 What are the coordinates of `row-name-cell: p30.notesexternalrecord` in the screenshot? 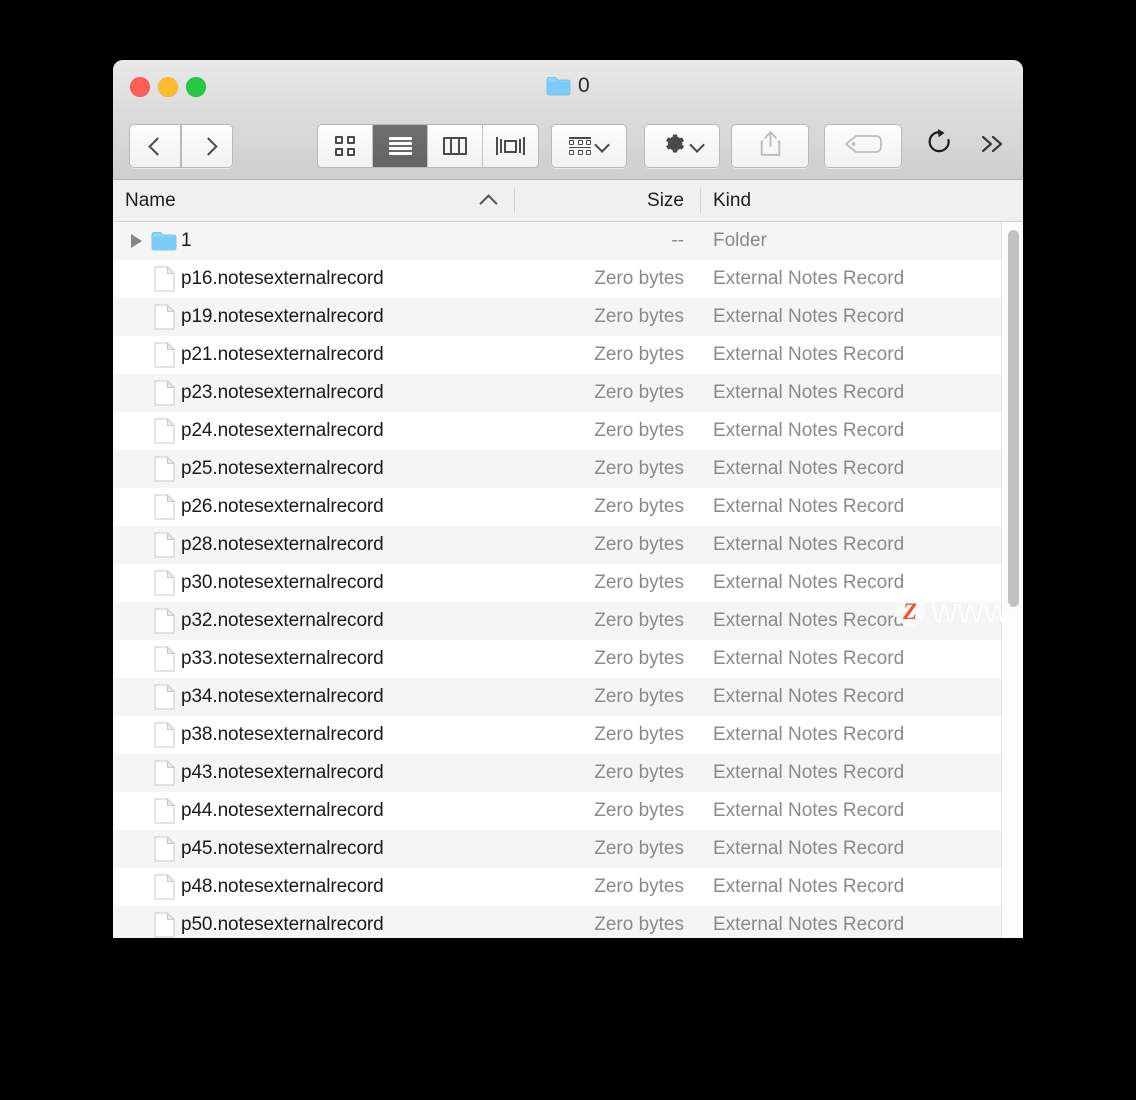 It's located at (314, 583).